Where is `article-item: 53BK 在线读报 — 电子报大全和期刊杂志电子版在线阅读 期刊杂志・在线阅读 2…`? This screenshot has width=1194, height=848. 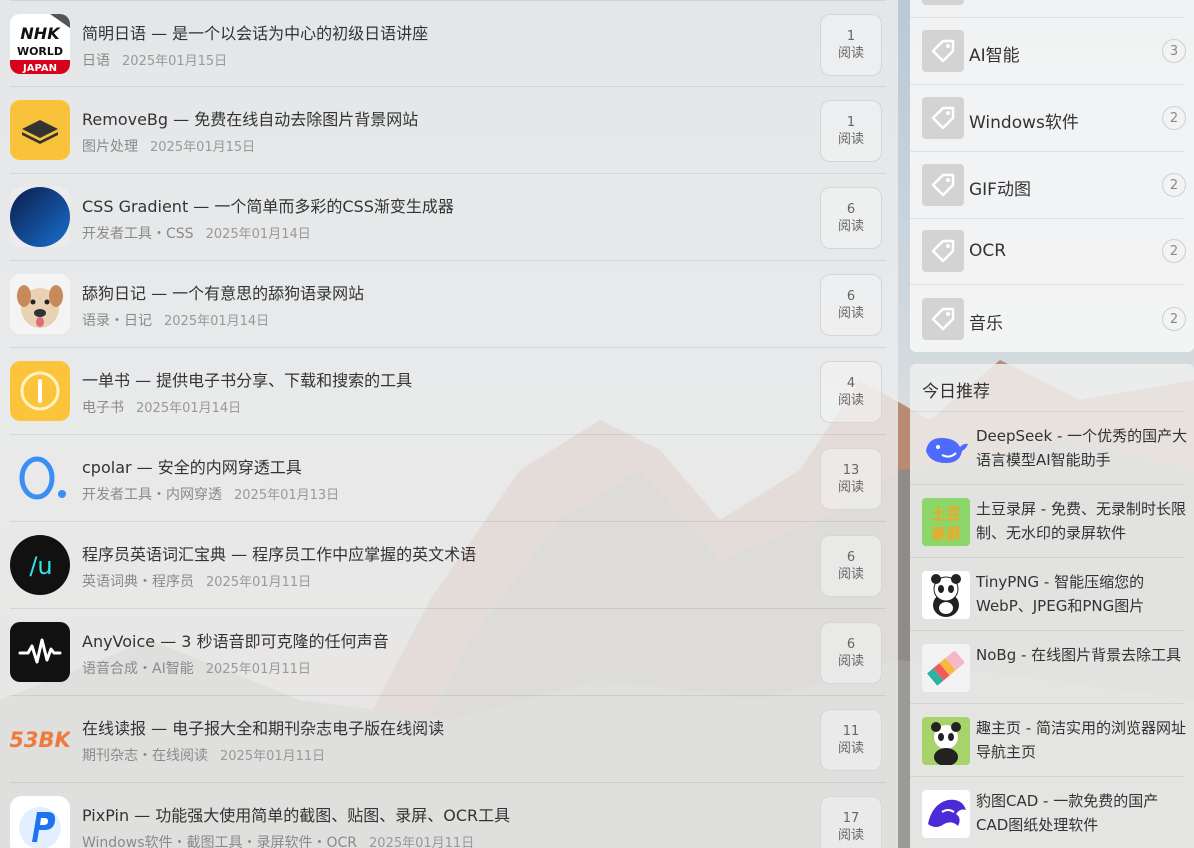
article-item: 53BK 在线读报 — 电子报大全和期刊杂志电子版在线阅读 期刊杂志・在线阅读 2… is located at coordinates (448, 739).